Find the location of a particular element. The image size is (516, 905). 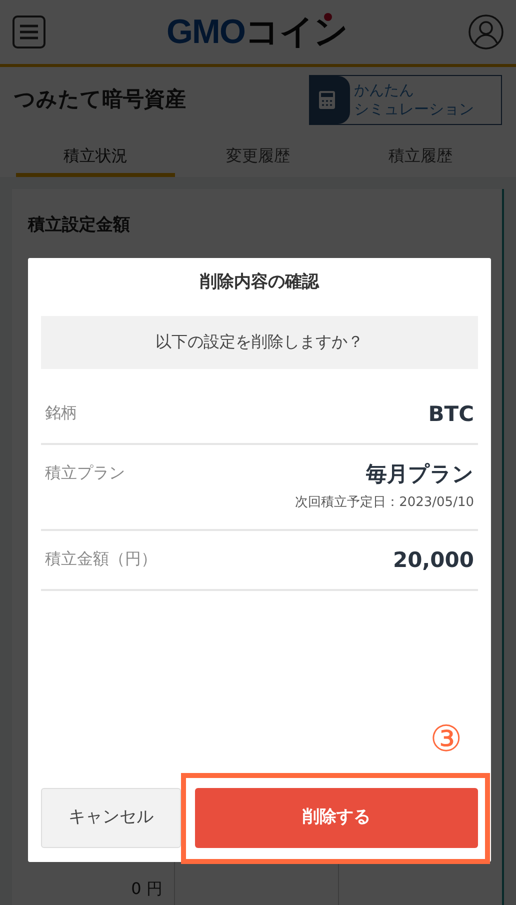

delete-button: 削除する is located at coordinates (336, 818).